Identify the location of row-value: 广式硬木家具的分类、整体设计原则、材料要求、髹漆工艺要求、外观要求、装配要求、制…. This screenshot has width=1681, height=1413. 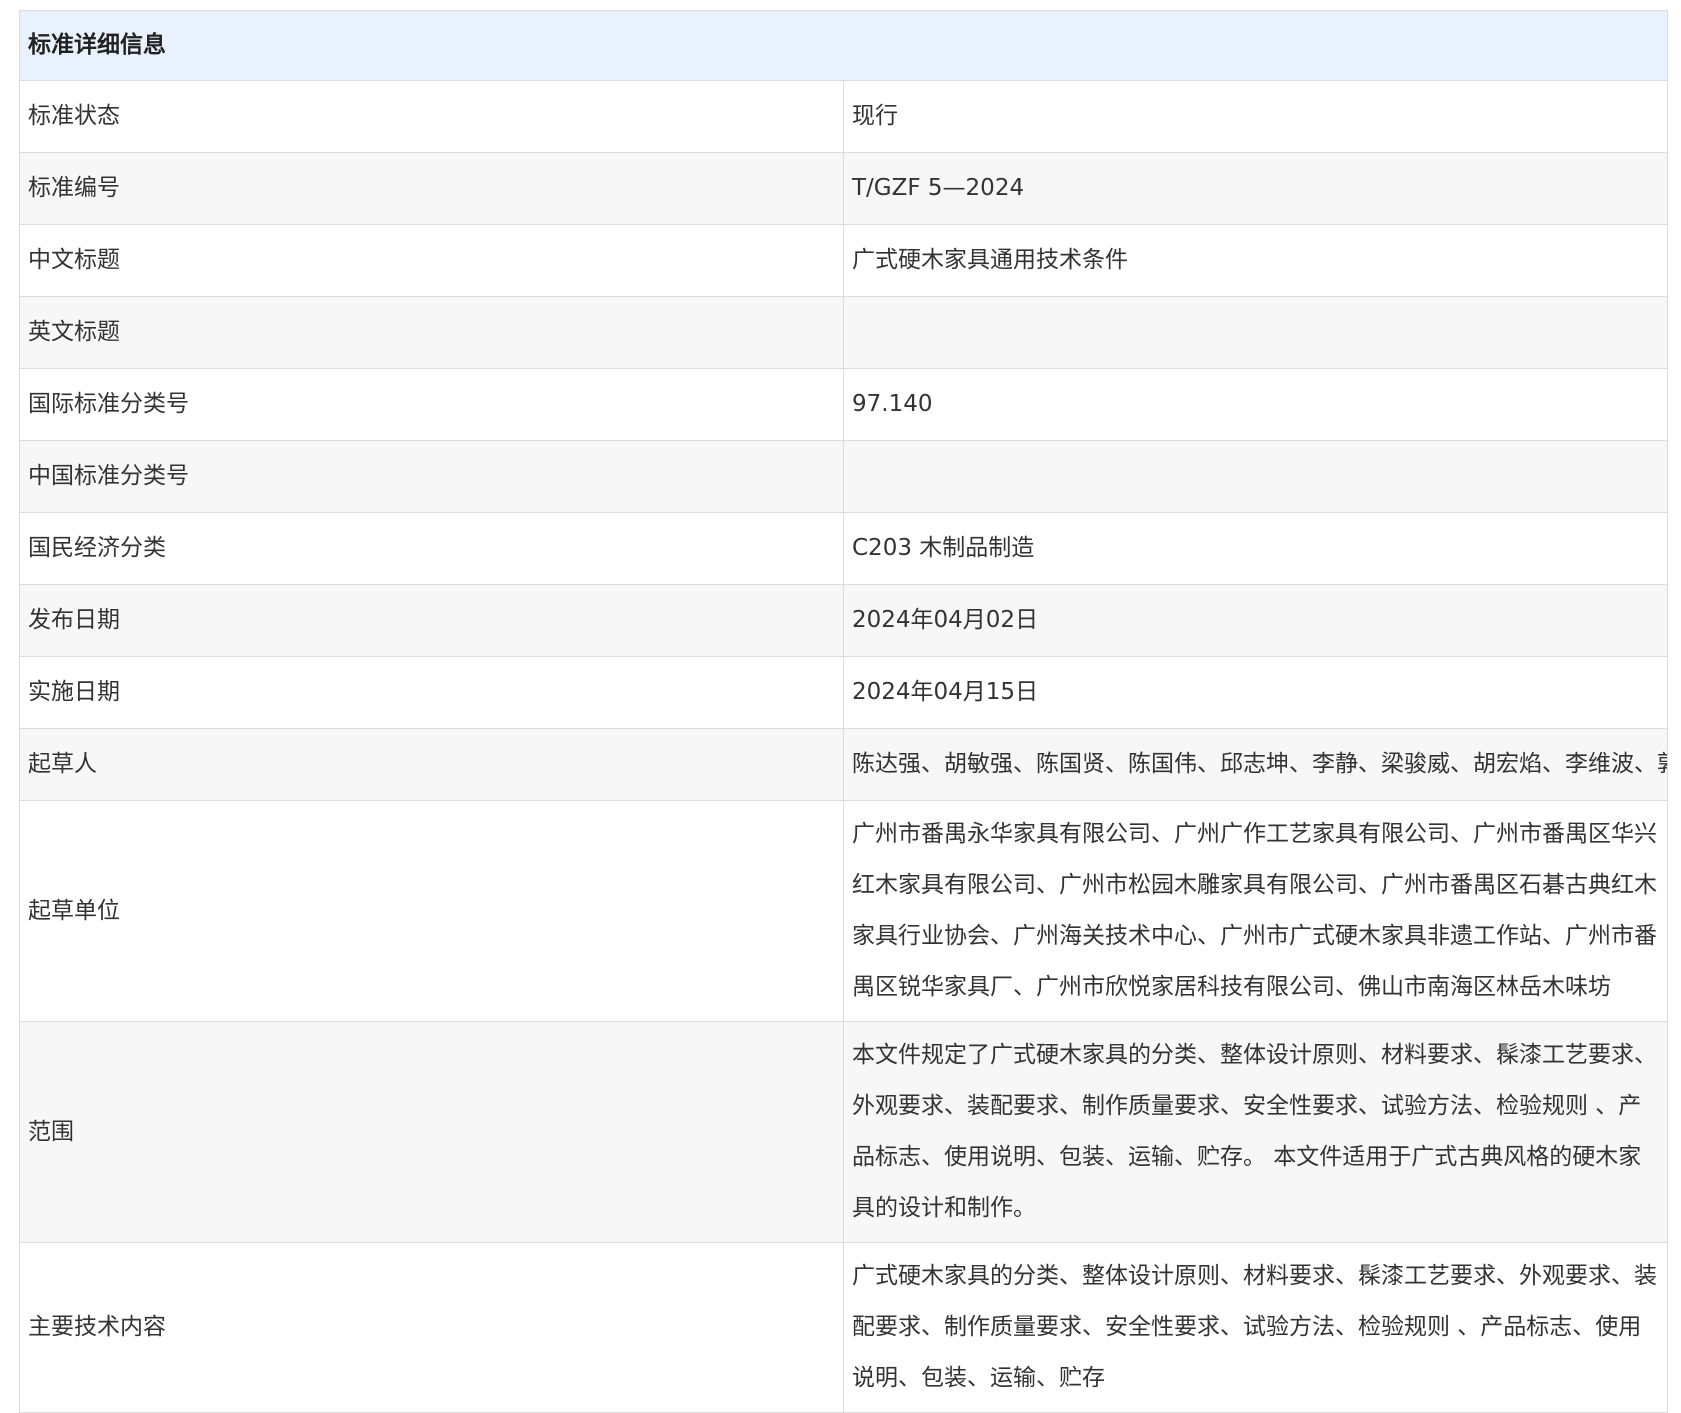
(1255, 1327).